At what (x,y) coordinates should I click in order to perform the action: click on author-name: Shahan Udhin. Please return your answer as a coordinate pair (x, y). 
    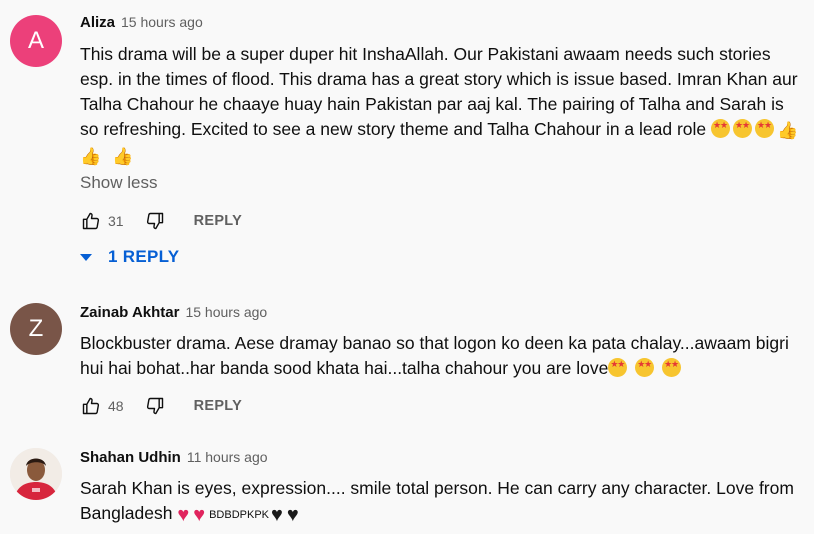
    Looking at the image, I should click on (130, 457).